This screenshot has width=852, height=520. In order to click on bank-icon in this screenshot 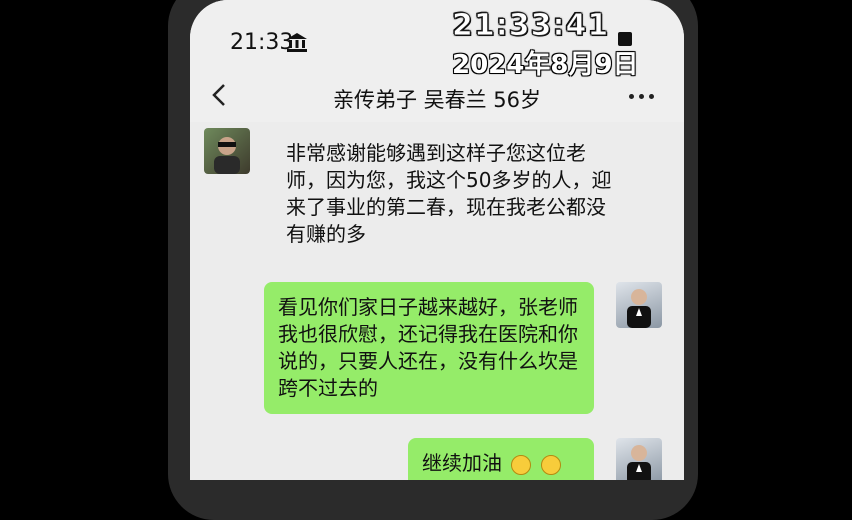, I will do `click(297, 42)`.